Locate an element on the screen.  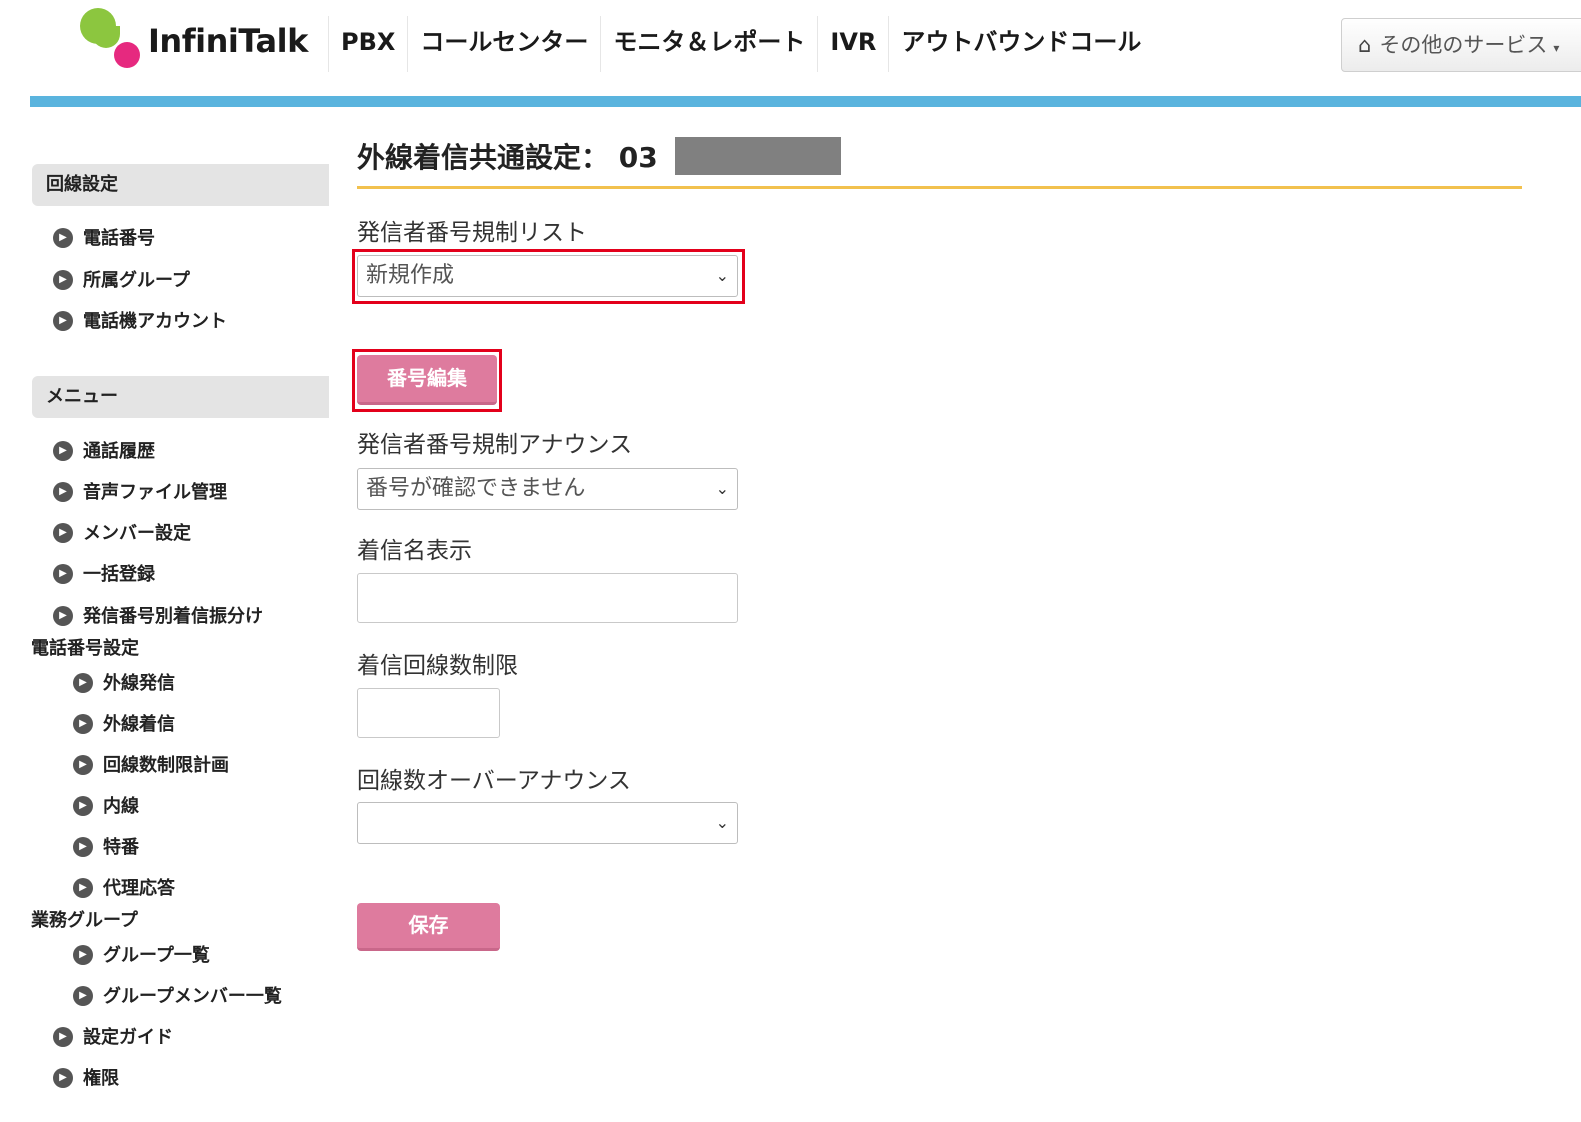
sidebar-heading-menu: メニュー is located at coordinates (180, 397).